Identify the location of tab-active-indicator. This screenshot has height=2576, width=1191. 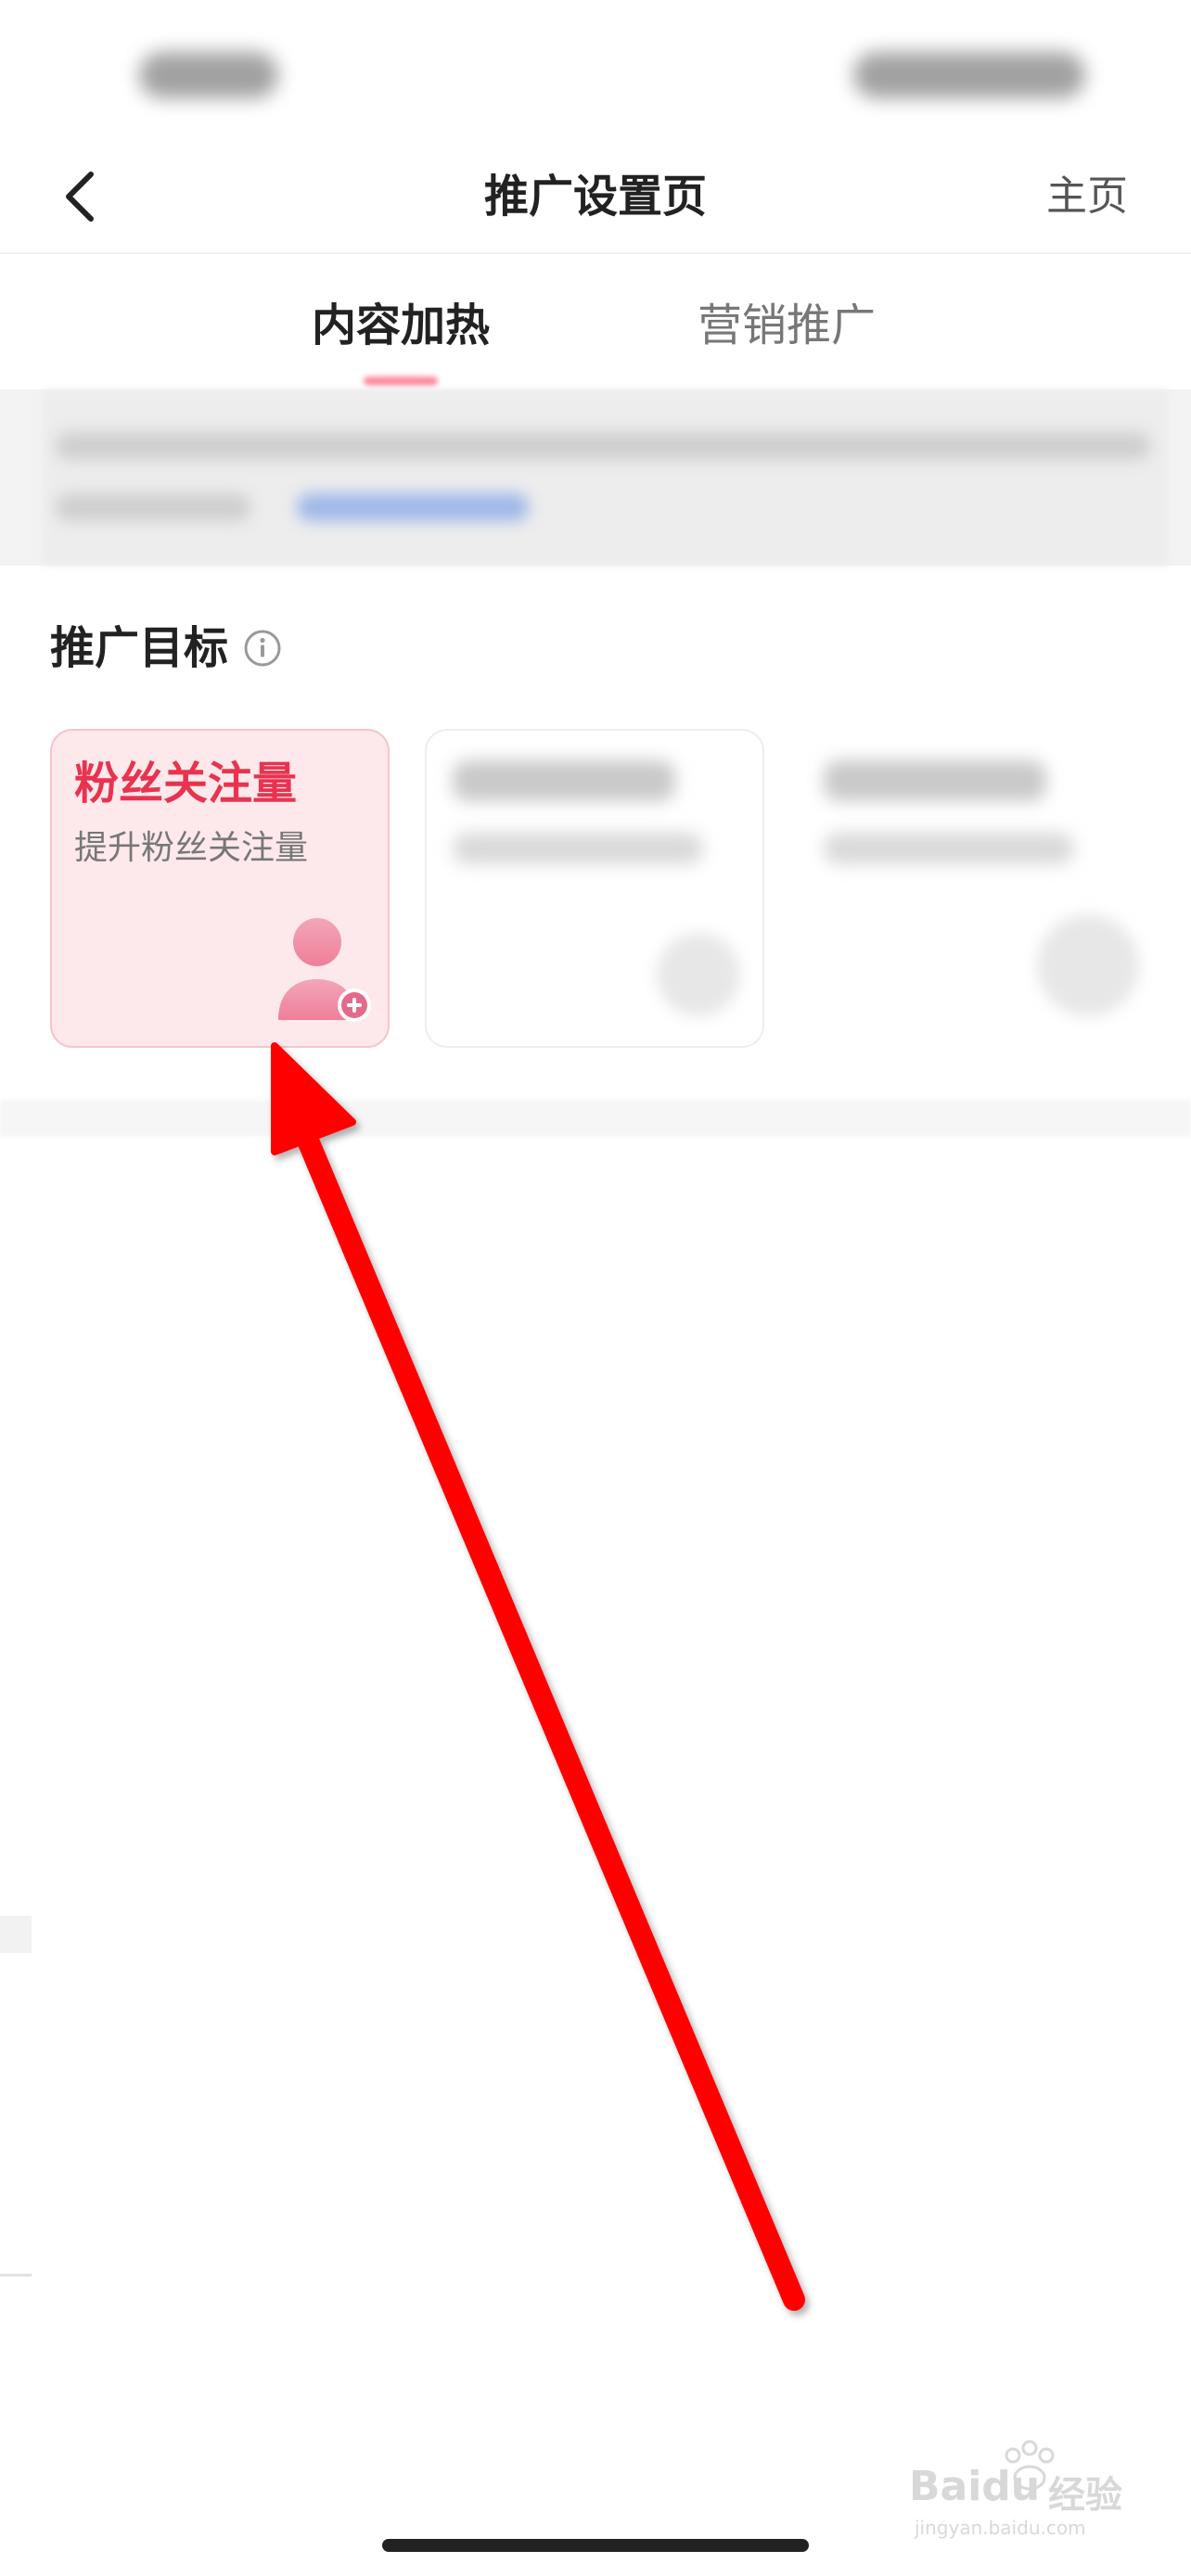
(401, 381).